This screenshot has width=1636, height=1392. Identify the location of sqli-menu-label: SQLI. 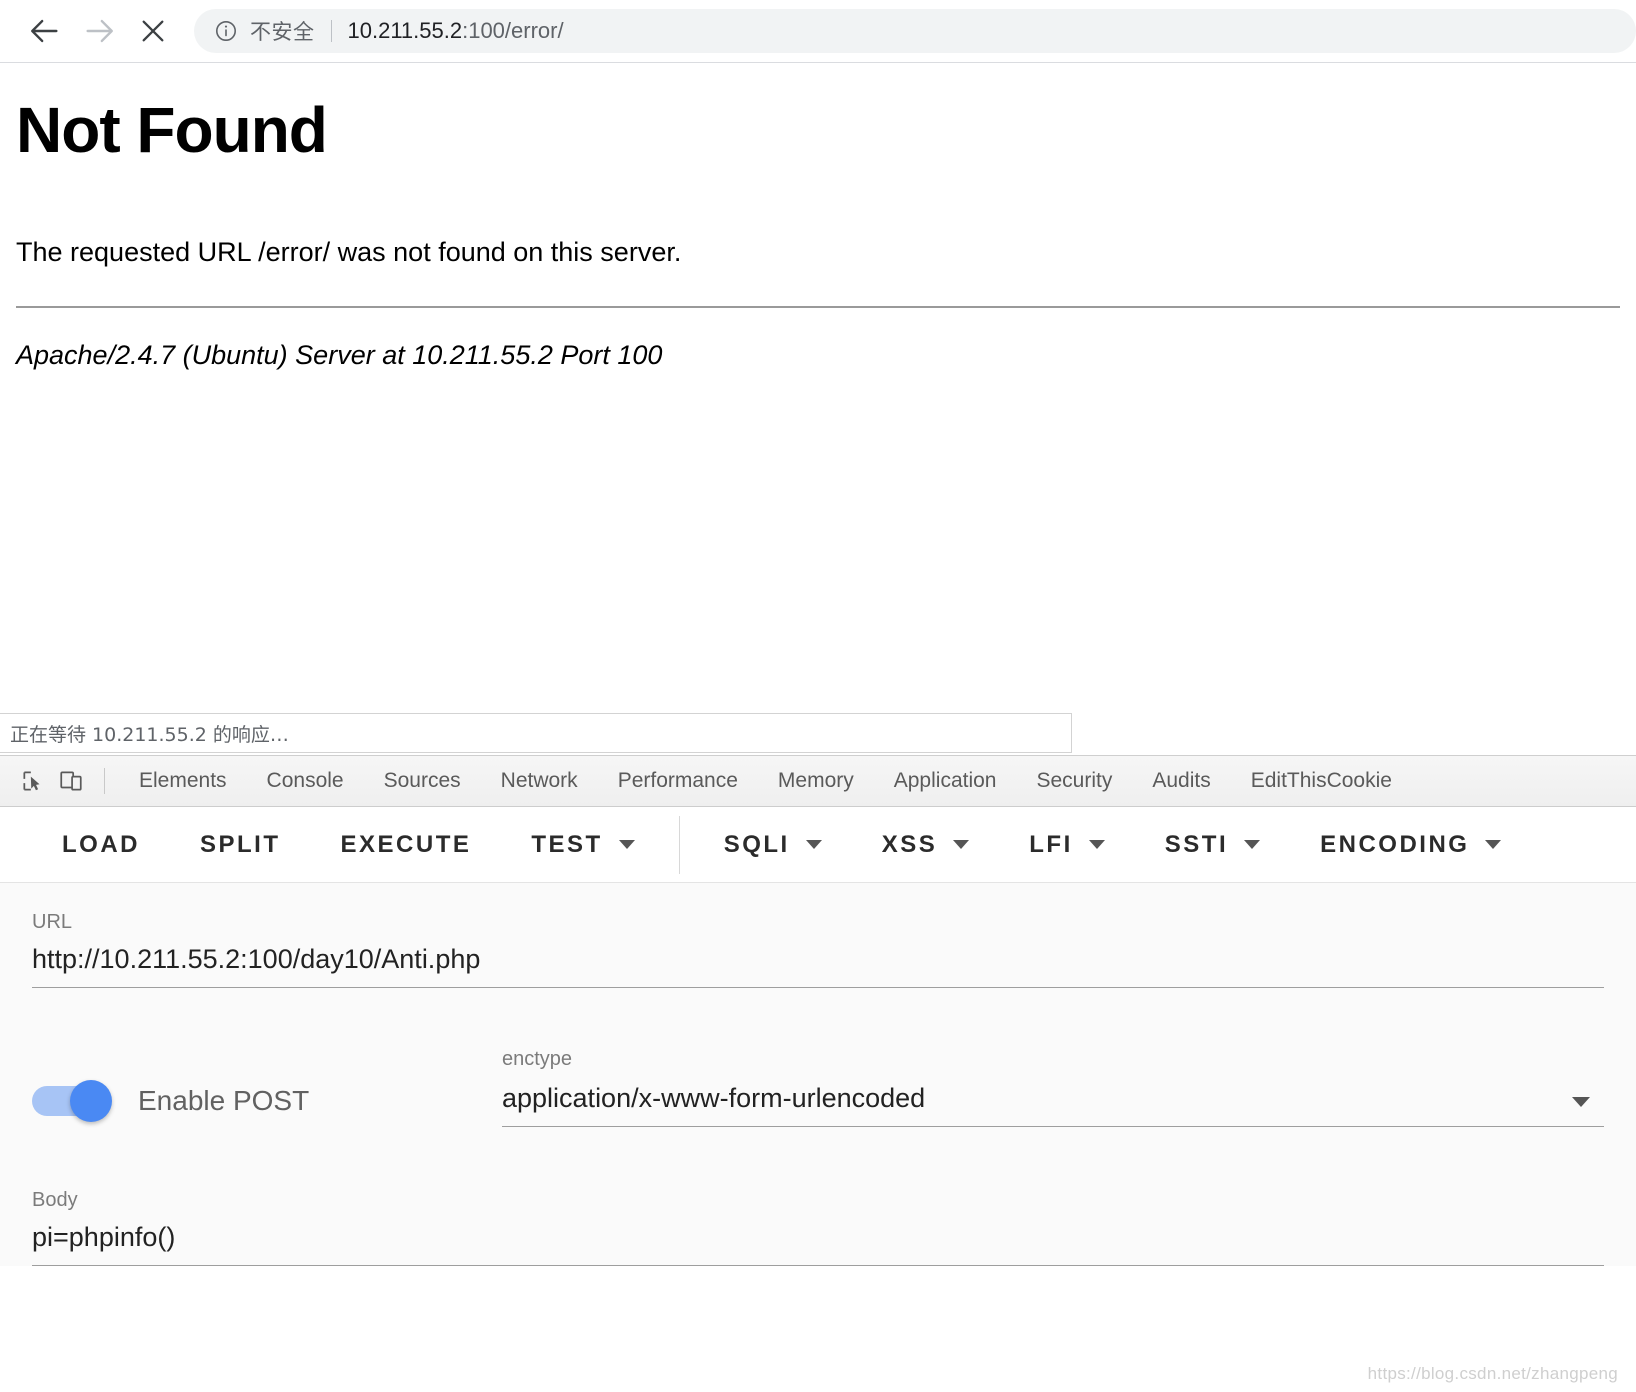
(756, 844).